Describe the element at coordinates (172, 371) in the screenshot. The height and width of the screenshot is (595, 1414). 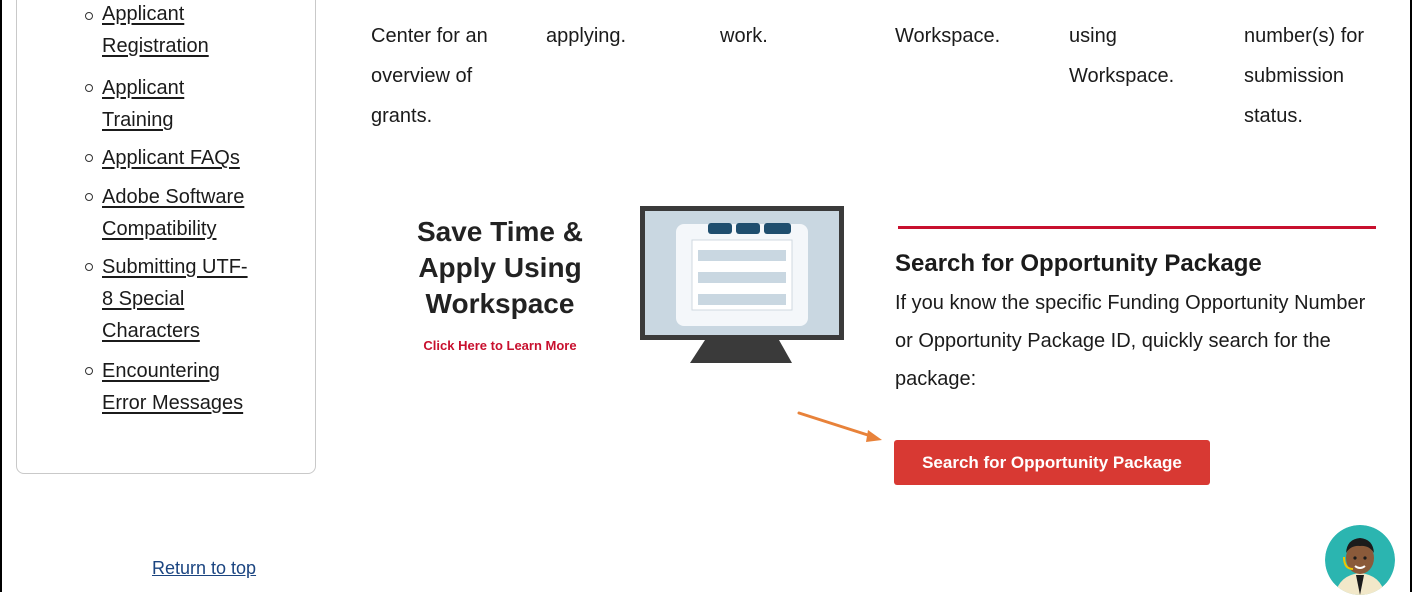
I see `sidebar-link-line: Encountering` at that location.